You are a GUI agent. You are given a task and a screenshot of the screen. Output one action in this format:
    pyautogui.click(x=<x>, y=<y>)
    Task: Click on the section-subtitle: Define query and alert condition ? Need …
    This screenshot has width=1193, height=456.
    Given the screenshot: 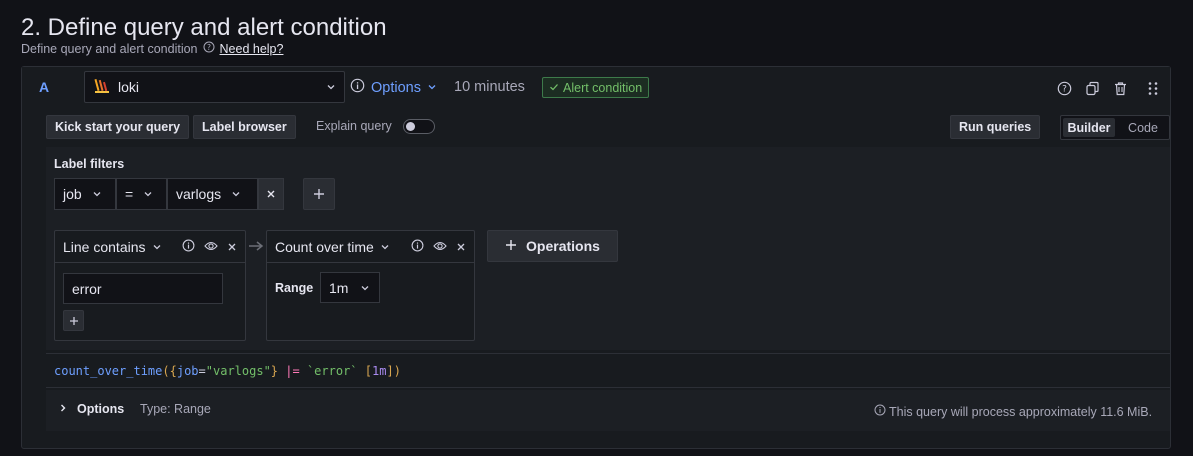 What is the action you would take?
    pyautogui.click(x=152, y=48)
    